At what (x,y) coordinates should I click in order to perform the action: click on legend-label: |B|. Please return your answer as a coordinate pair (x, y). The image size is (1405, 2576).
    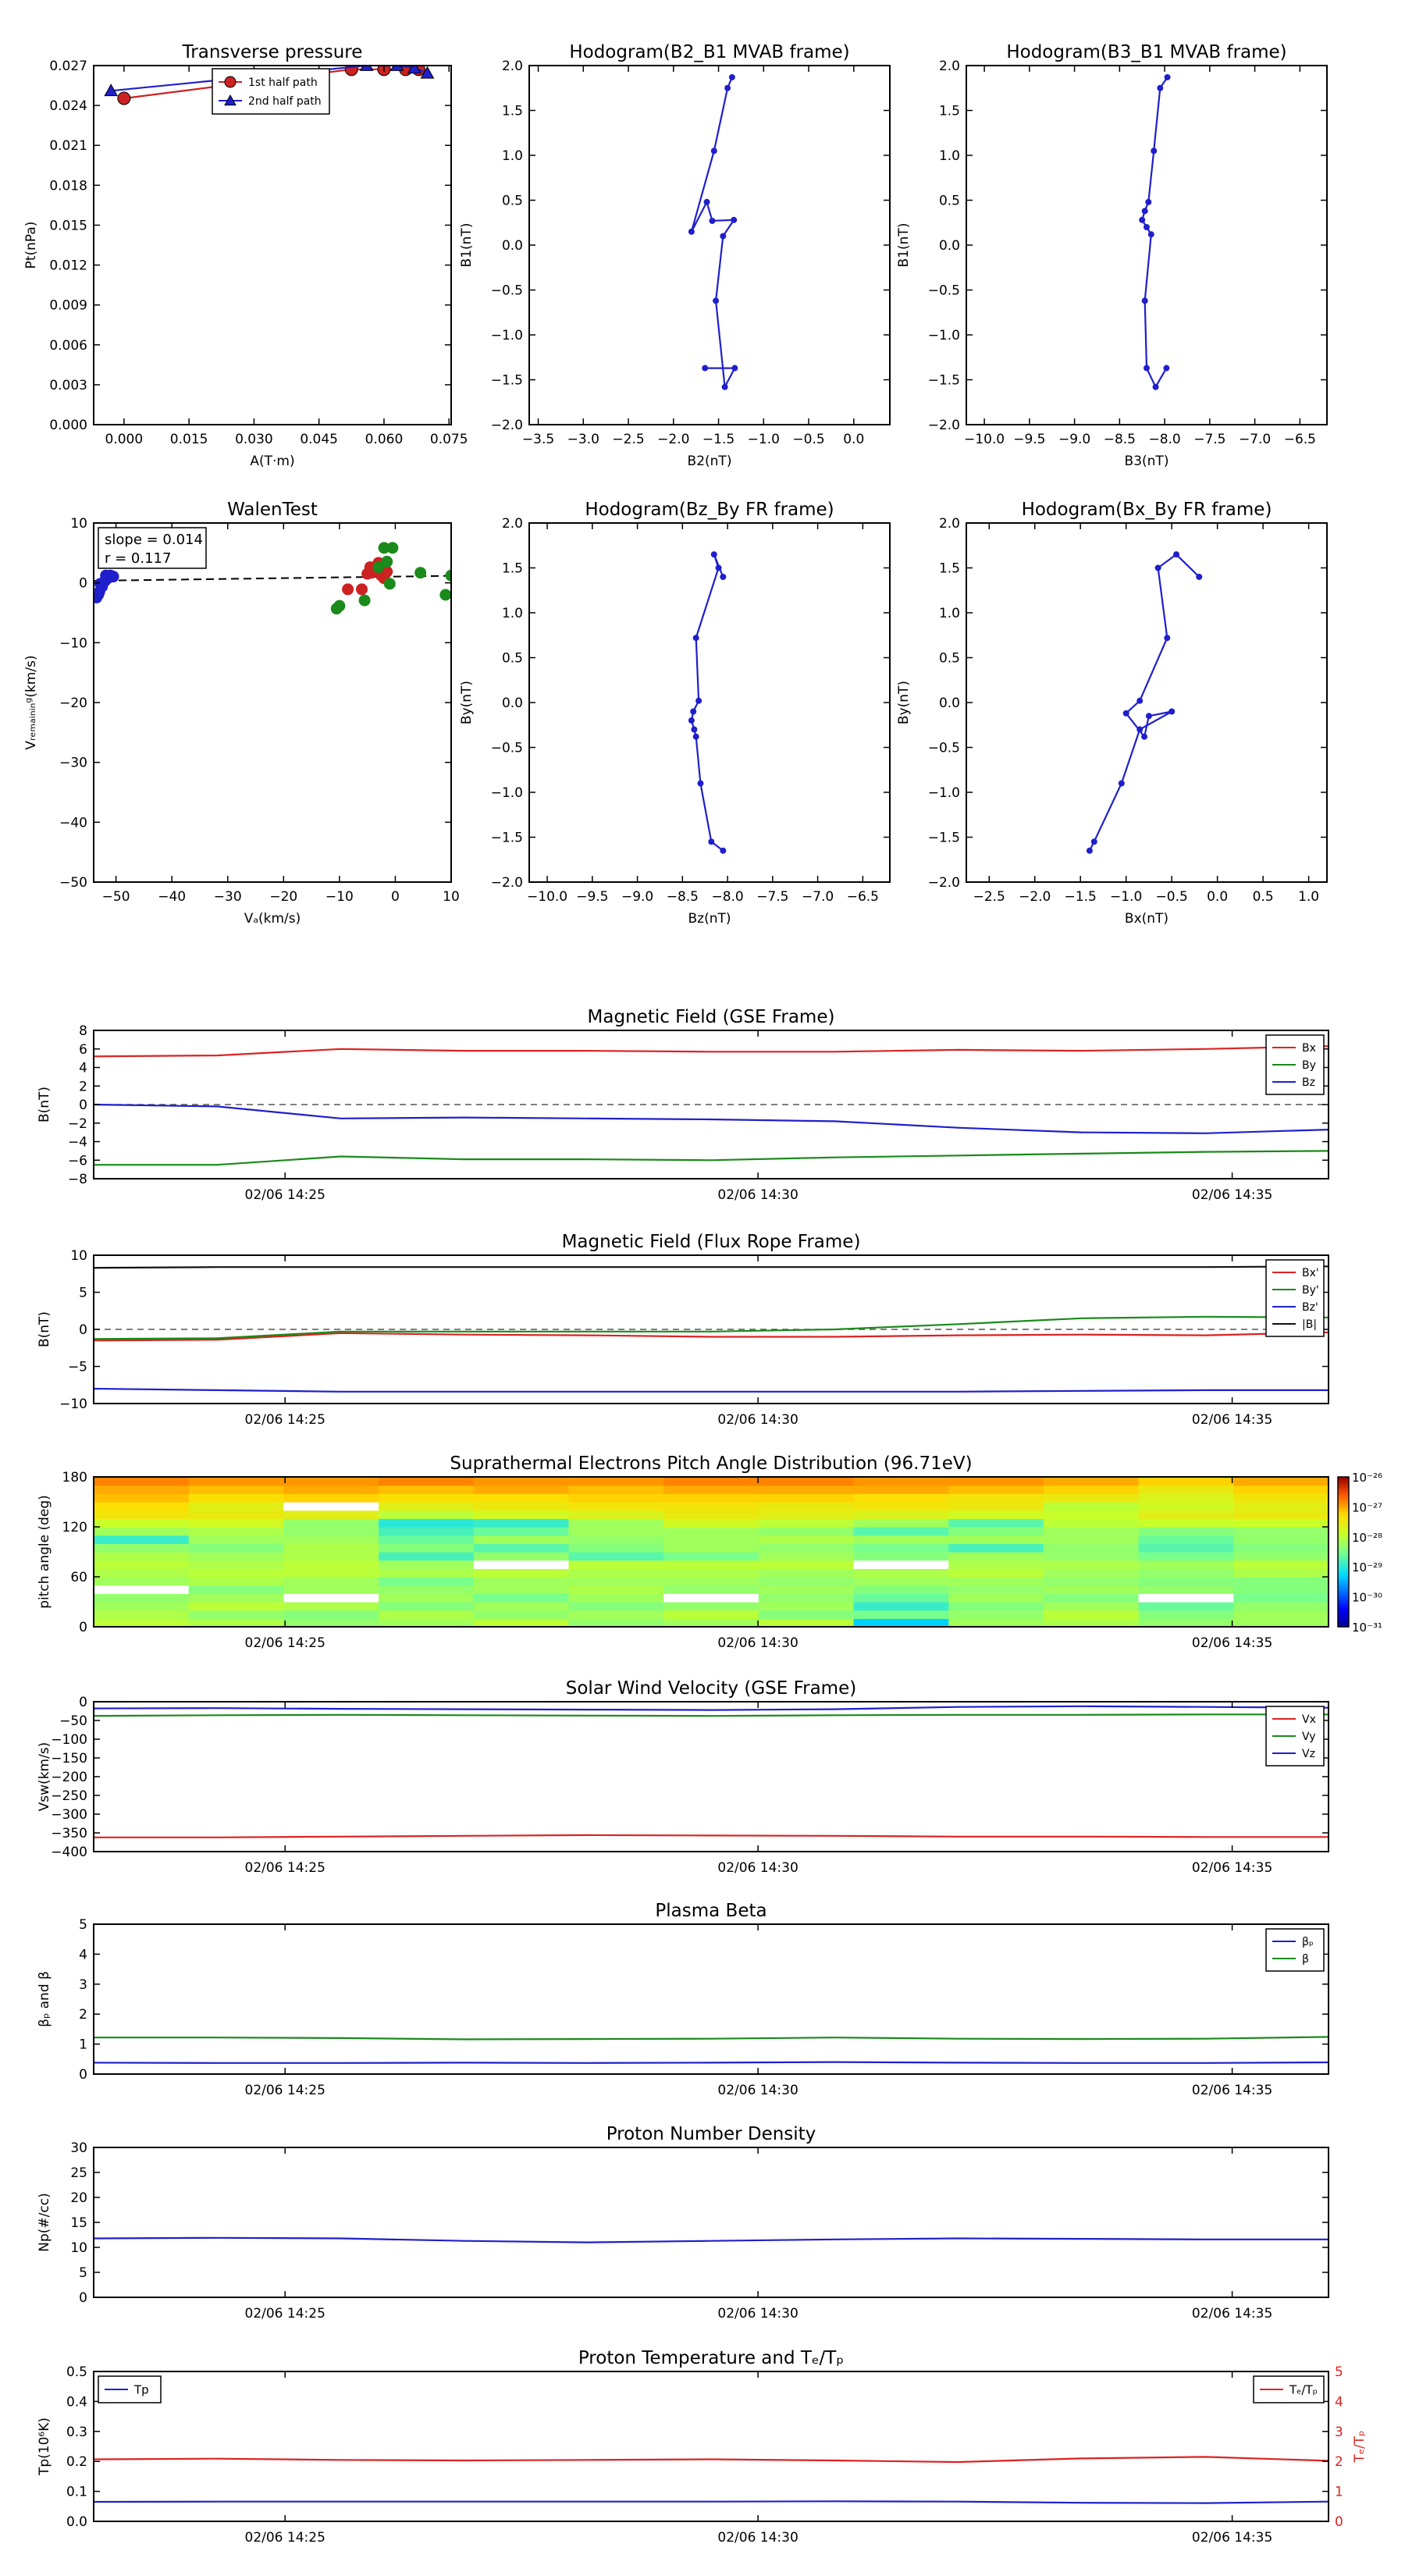
    Looking at the image, I should click on (1309, 1324).